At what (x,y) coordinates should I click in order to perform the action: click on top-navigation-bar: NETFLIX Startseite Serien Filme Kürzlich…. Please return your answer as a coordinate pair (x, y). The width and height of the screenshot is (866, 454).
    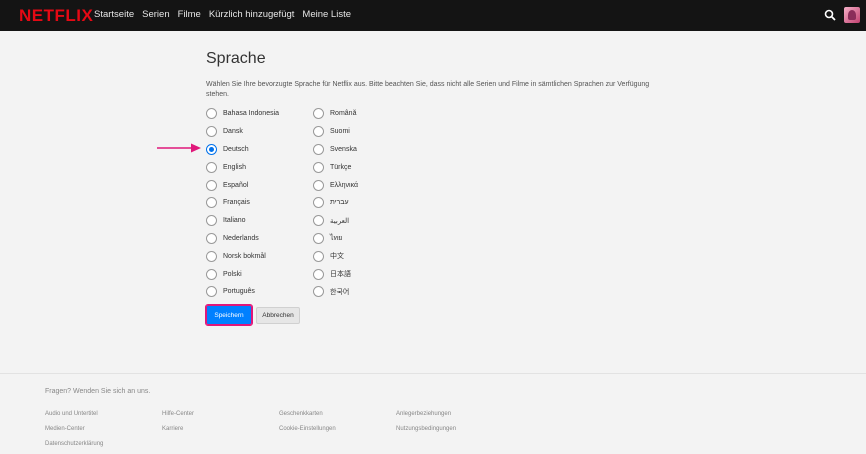
    Looking at the image, I should click on (433, 15).